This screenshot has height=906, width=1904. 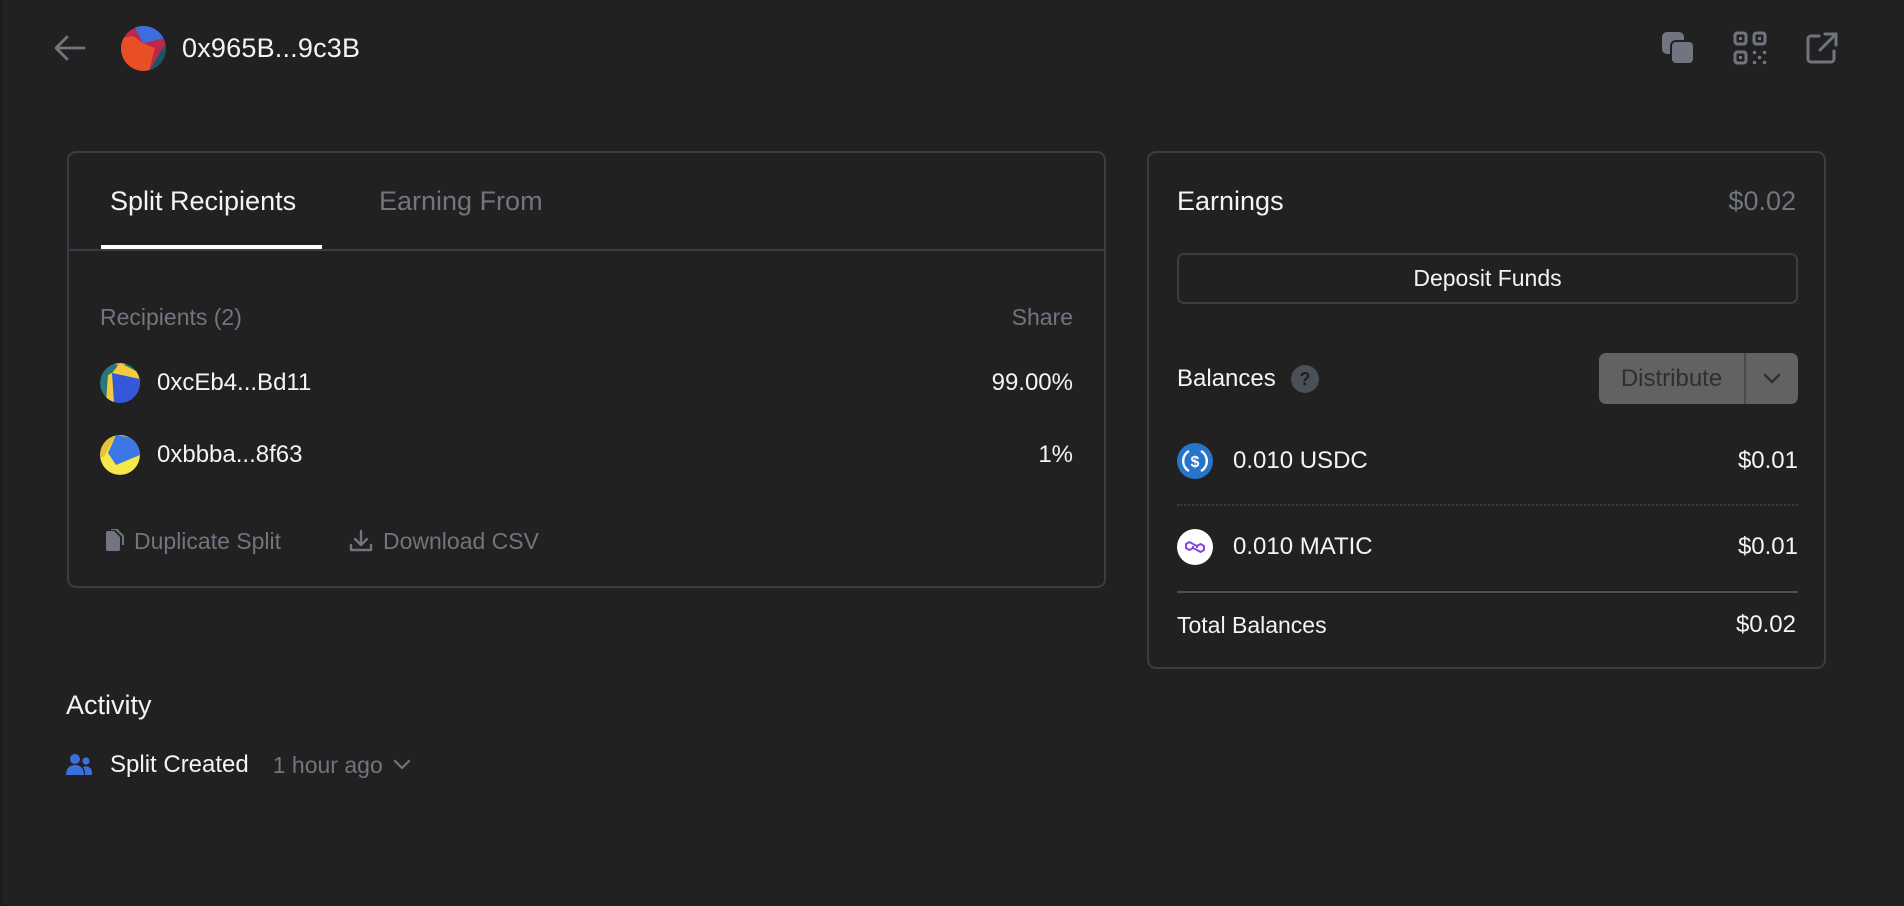 What do you see at coordinates (1032, 382) in the screenshot?
I see `recipient-share: 99.00%` at bounding box center [1032, 382].